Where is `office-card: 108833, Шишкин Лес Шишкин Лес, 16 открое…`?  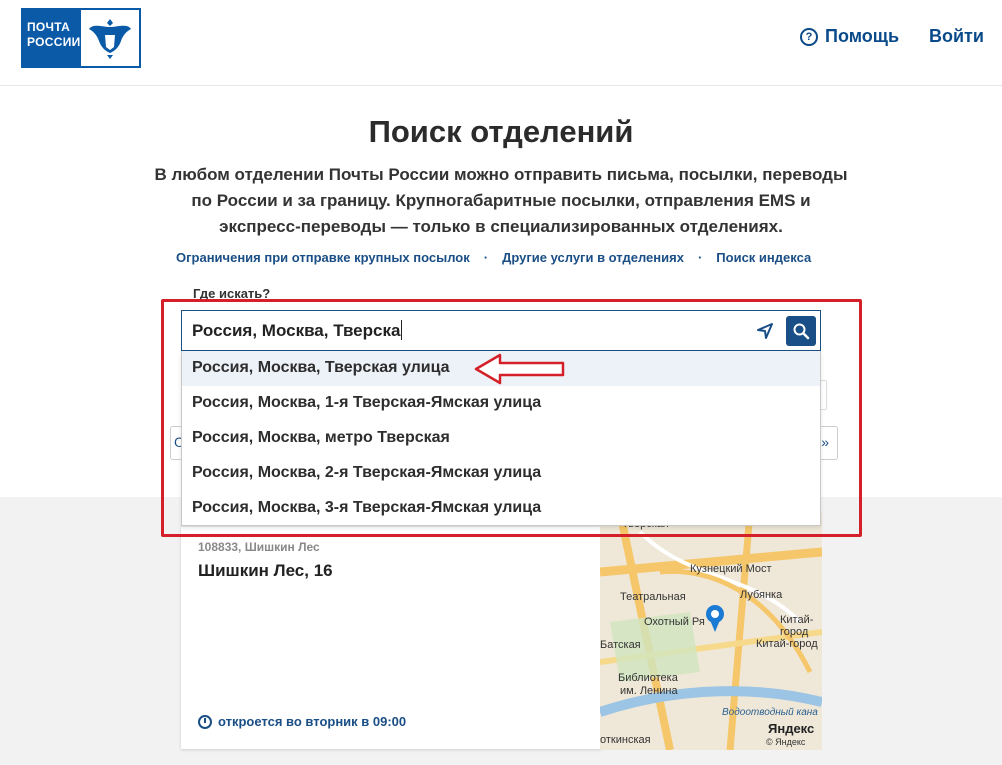
office-card: 108833, Шишкин Лес Шишкин Лес, 16 открое… is located at coordinates (391, 638).